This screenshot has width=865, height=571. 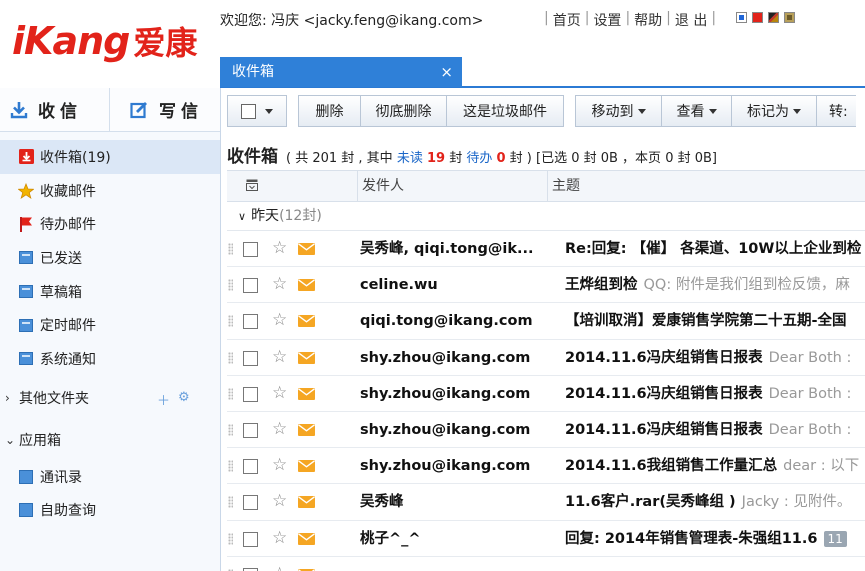 What do you see at coordinates (773, 17) in the screenshot?
I see `skin-pattern-icon` at bounding box center [773, 17].